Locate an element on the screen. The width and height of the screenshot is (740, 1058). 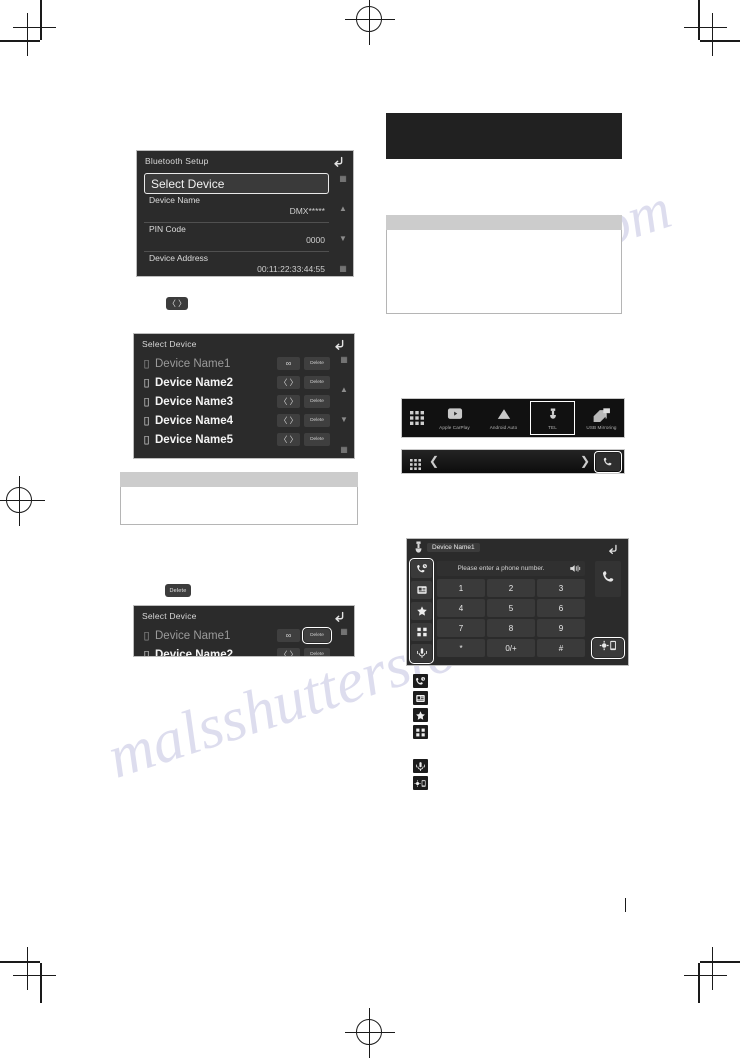
key-asterisk: * is located at coordinates (461, 648).